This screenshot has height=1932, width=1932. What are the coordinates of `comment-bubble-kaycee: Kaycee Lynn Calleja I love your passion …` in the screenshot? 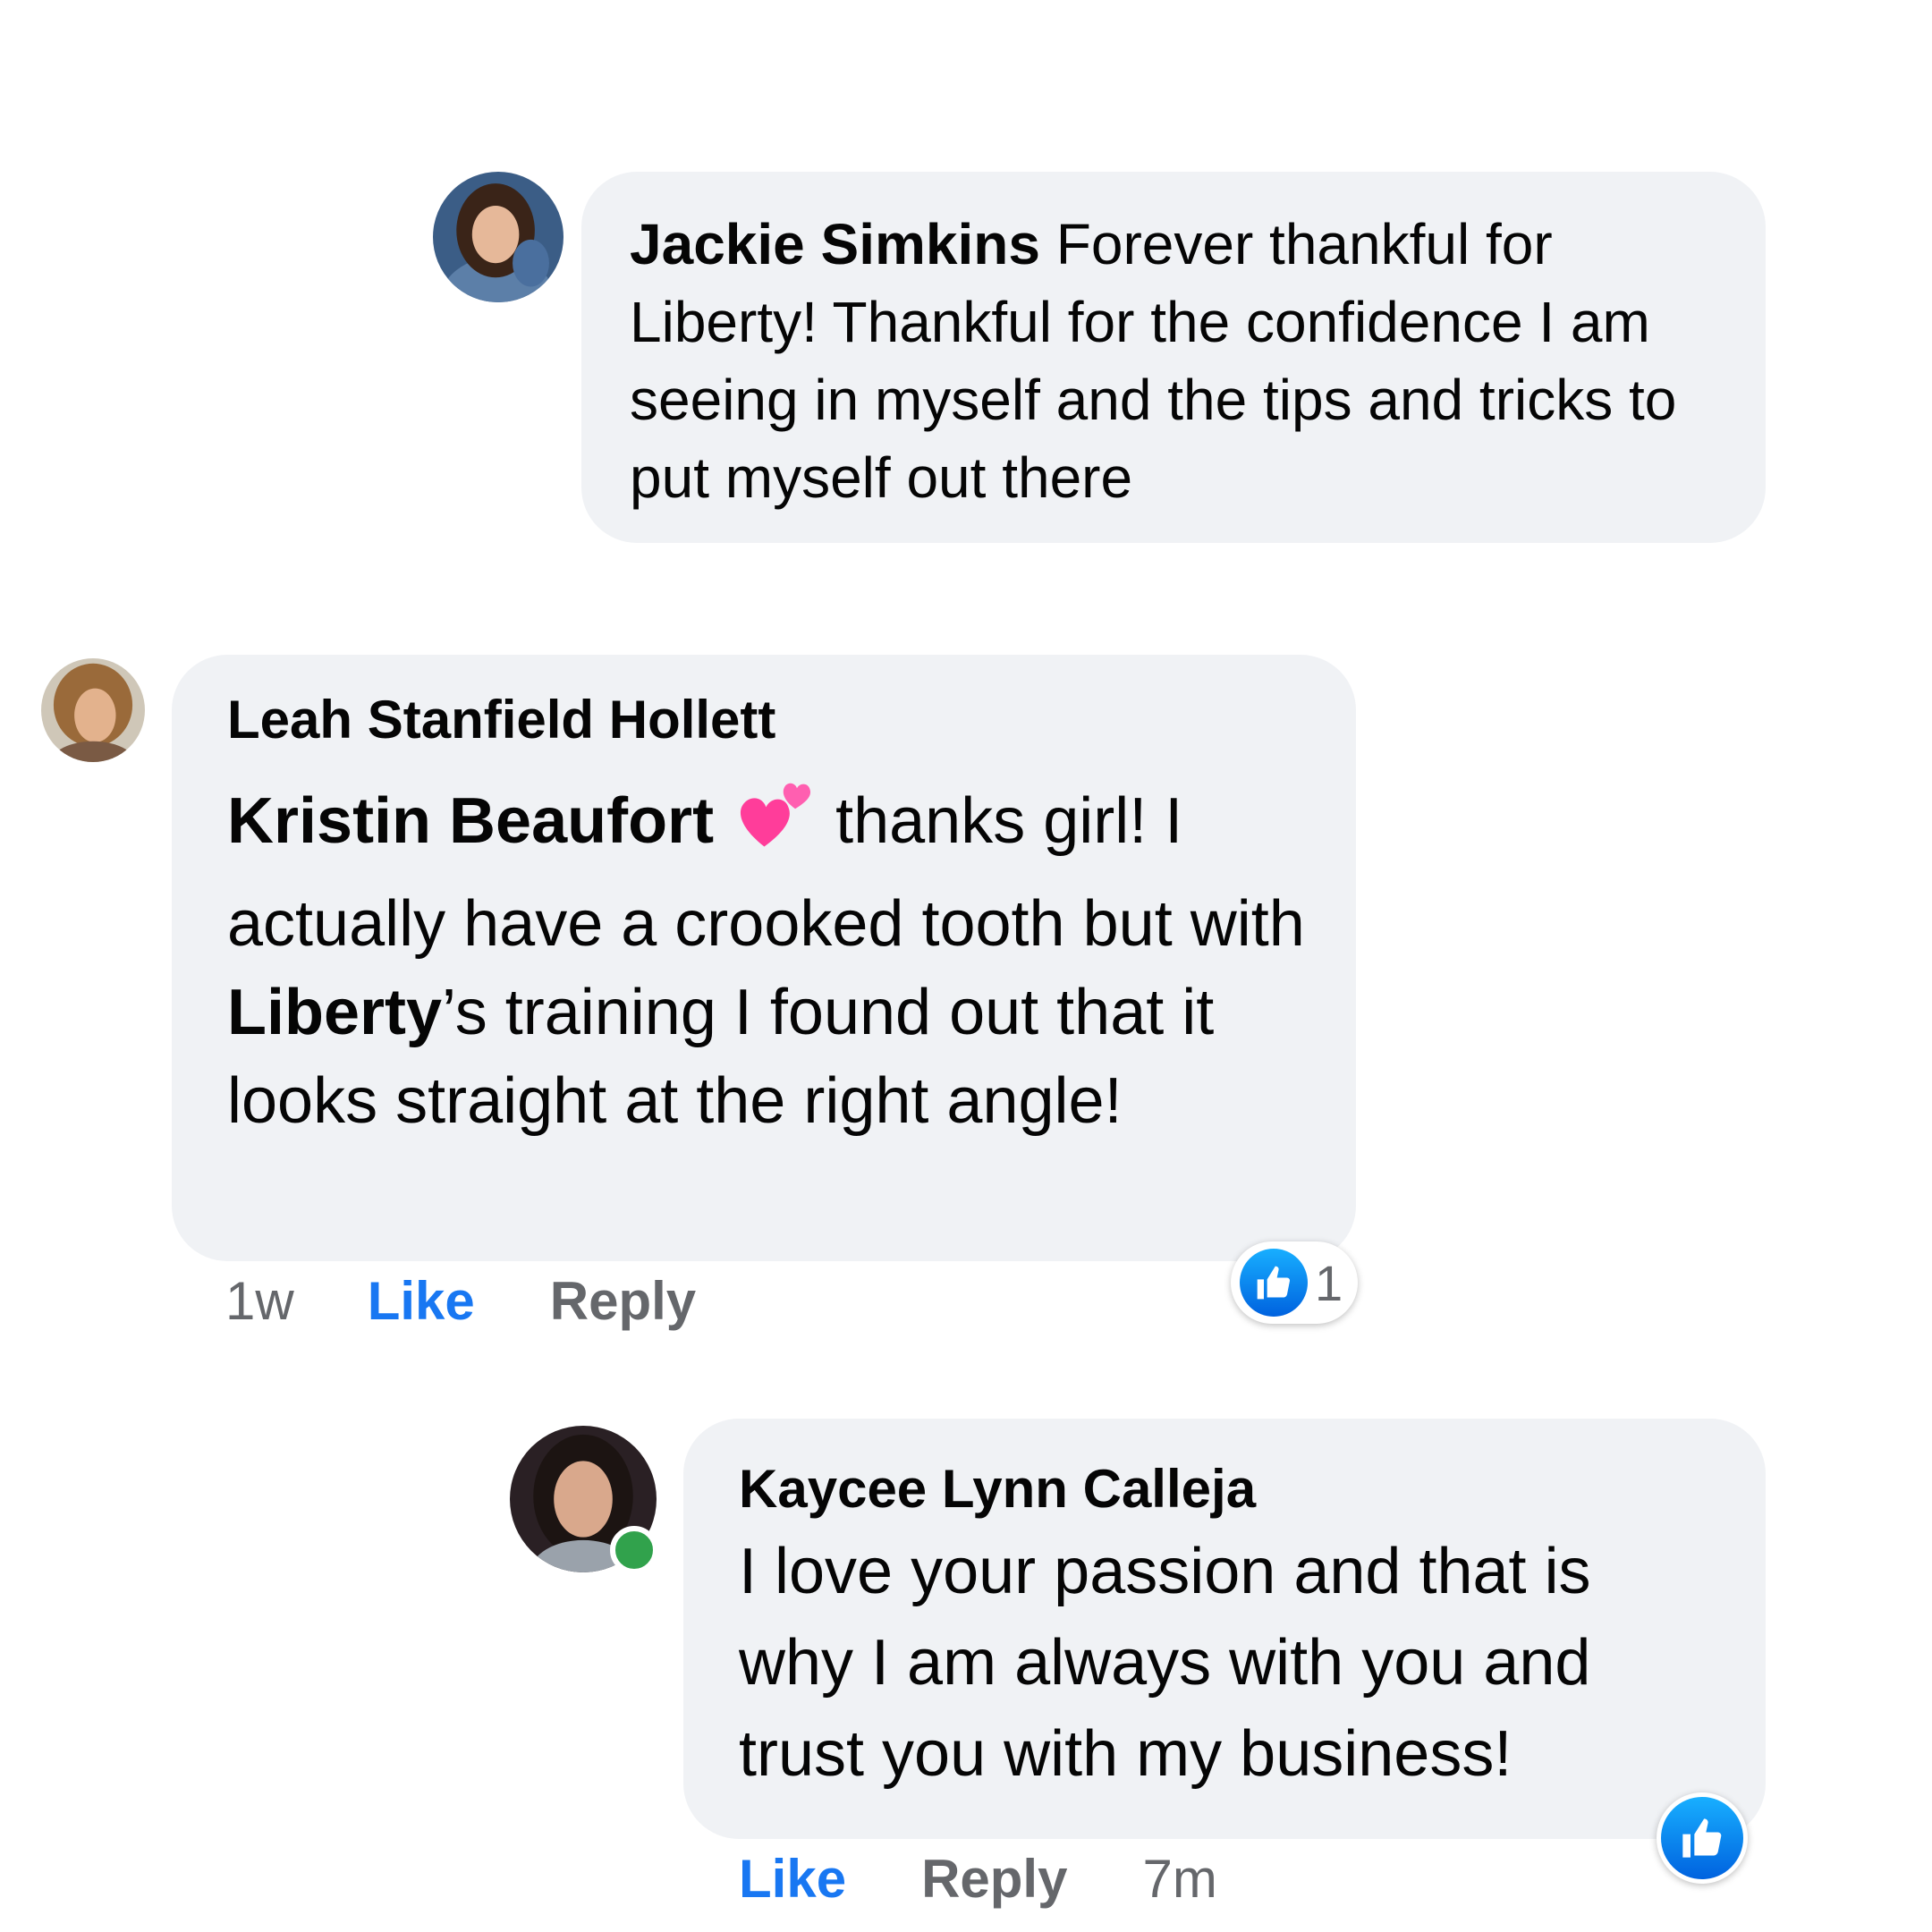 It's located at (1224, 1629).